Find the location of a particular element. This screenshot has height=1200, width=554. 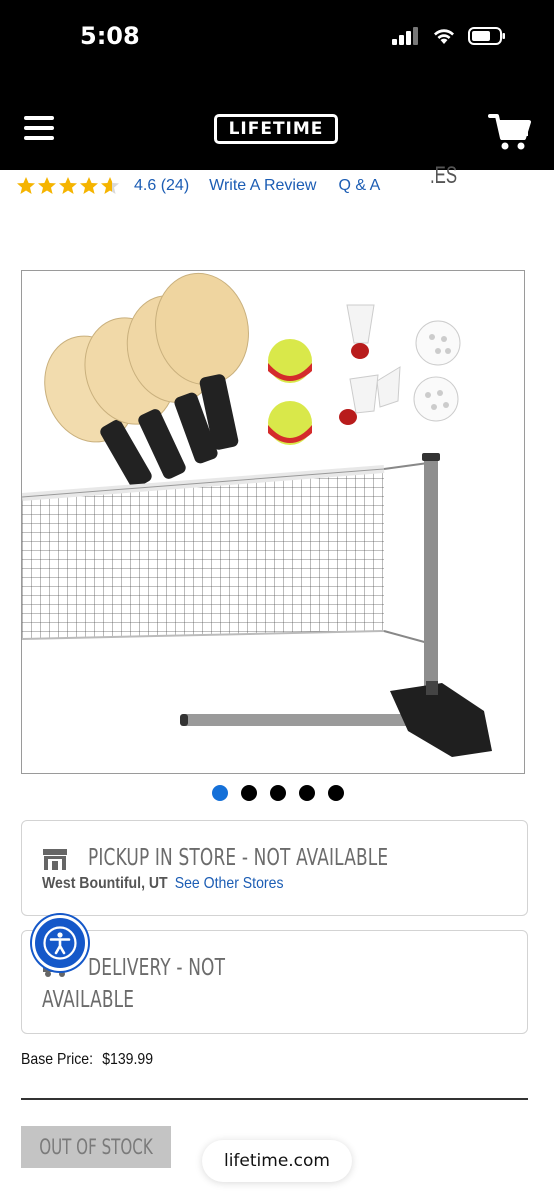

status-bar: 5:08 is located at coordinates (277, 42).